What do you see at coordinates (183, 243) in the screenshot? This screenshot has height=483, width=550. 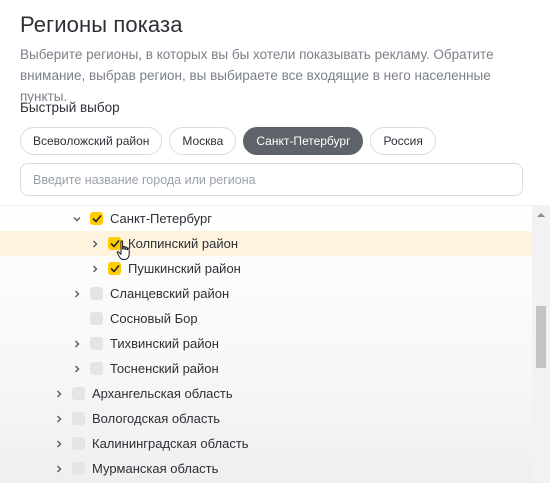 I see `tree-row-label: Колпинский район` at bounding box center [183, 243].